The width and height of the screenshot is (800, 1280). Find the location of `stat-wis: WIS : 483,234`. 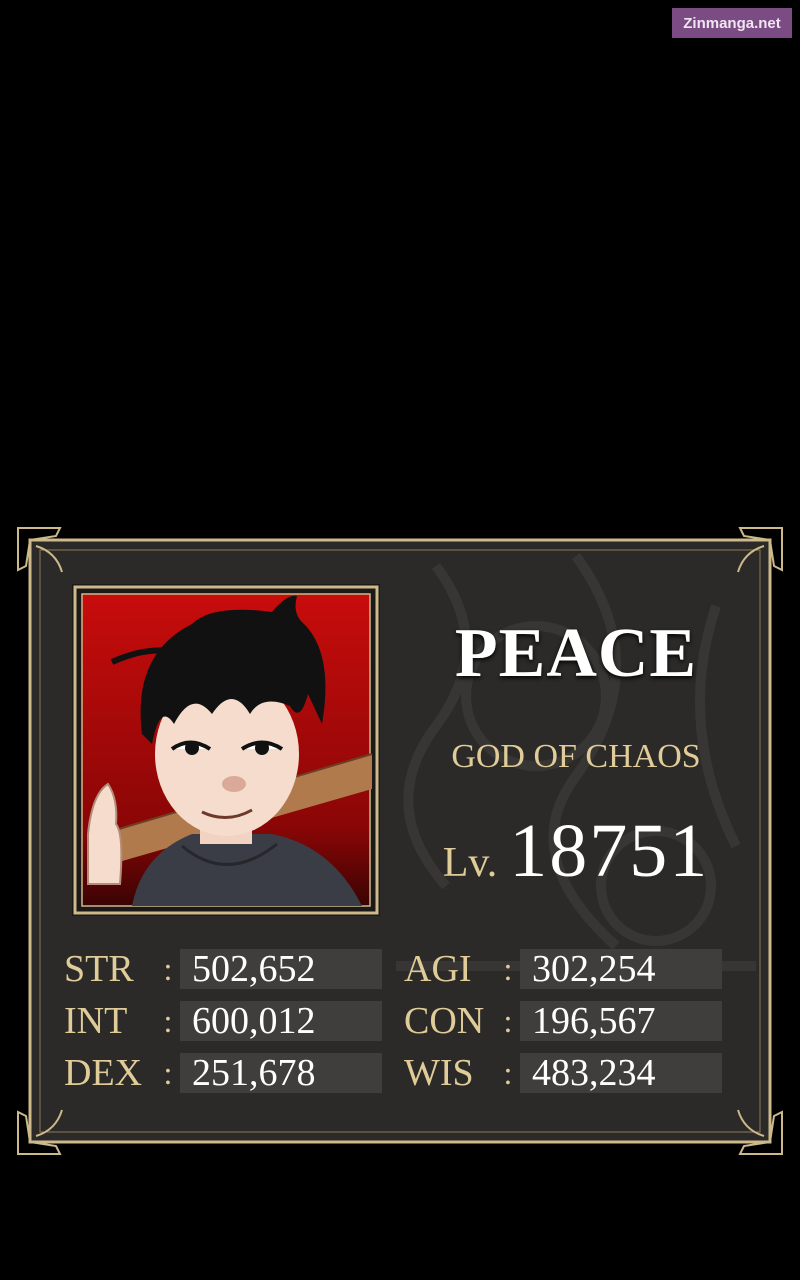

stat-wis: WIS : 483,234 is located at coordinates (563, 1073).